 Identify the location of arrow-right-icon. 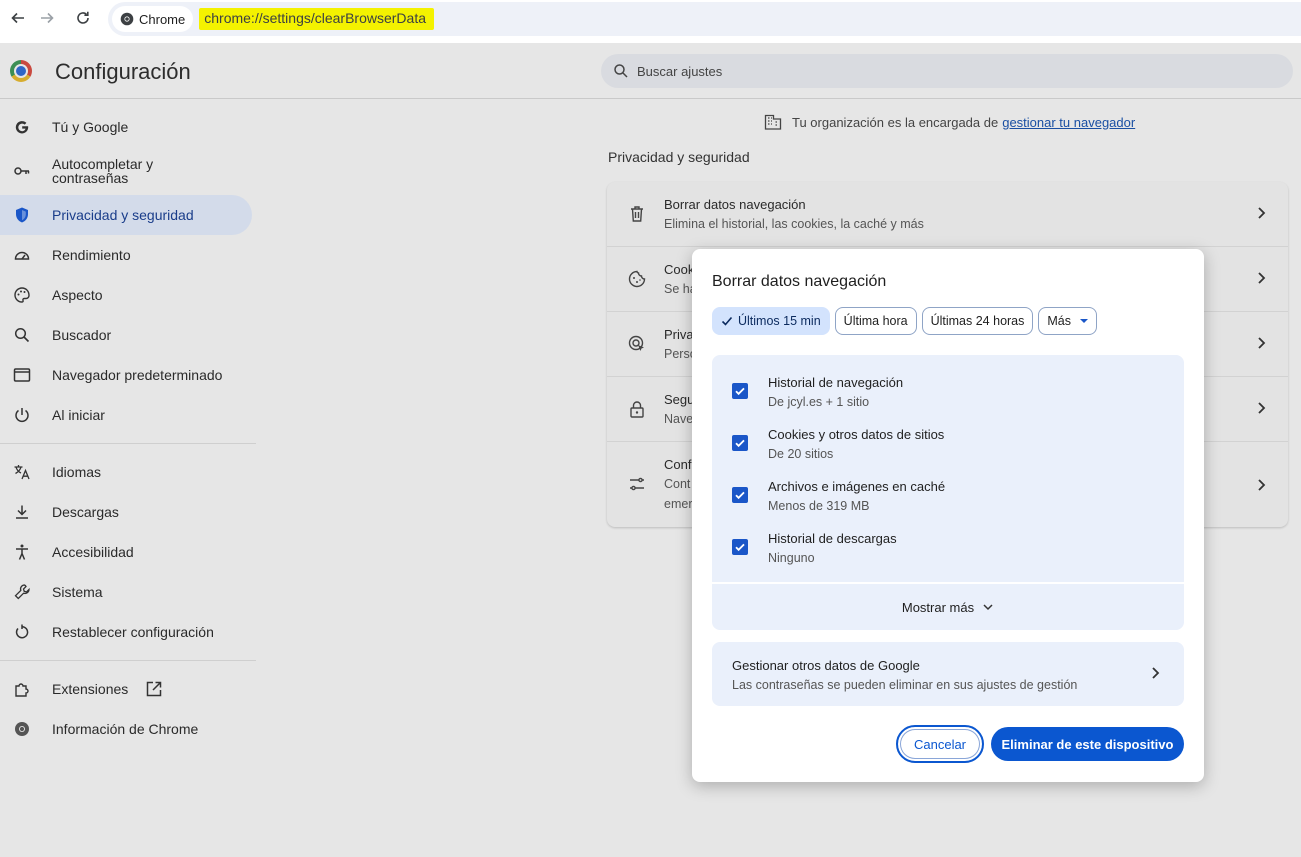
(47, 18).